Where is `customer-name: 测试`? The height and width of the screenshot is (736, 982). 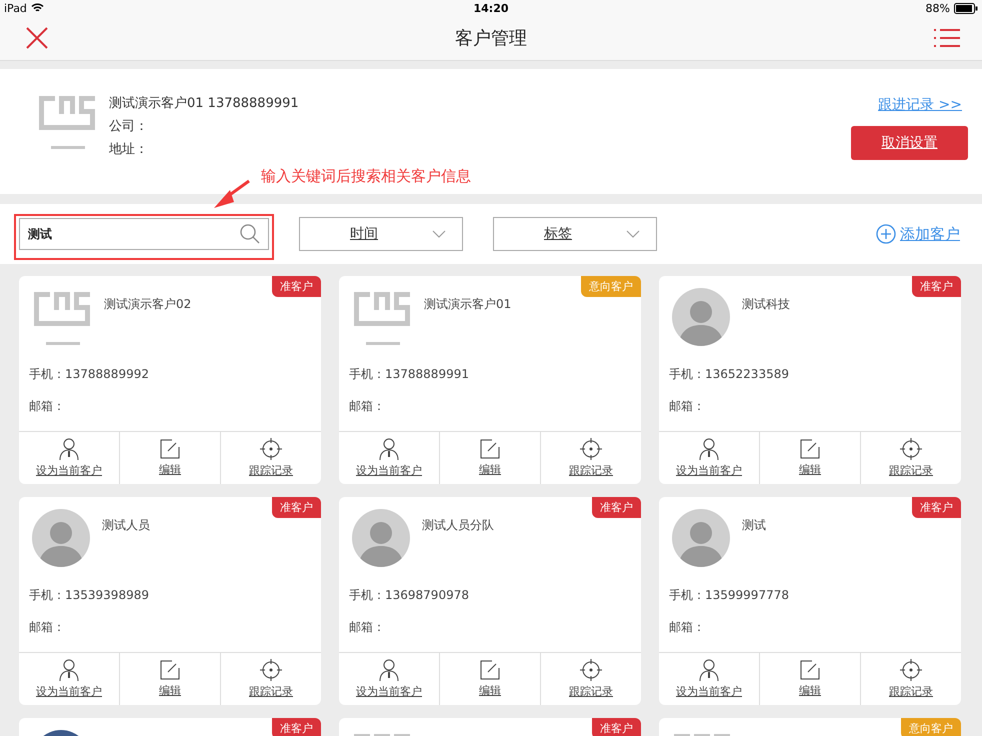
customer-name: 测试 is located at coordinates (754, 525).